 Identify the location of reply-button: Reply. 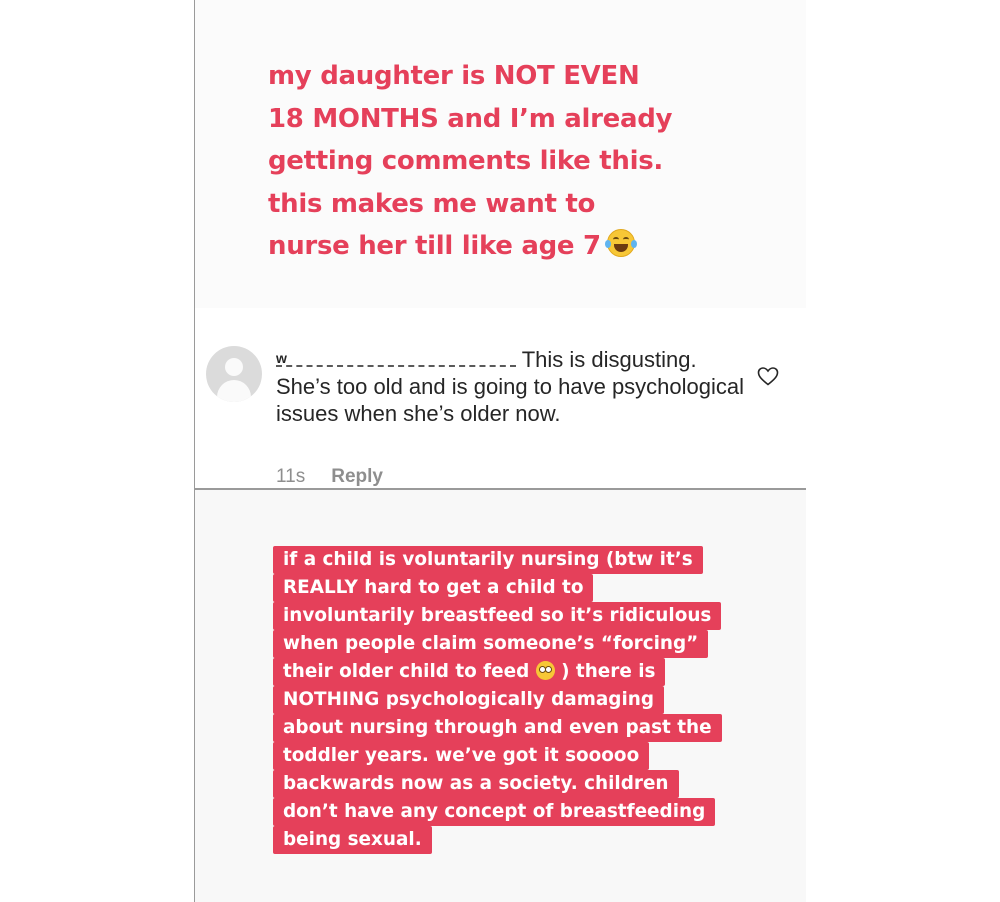
(357, 476).